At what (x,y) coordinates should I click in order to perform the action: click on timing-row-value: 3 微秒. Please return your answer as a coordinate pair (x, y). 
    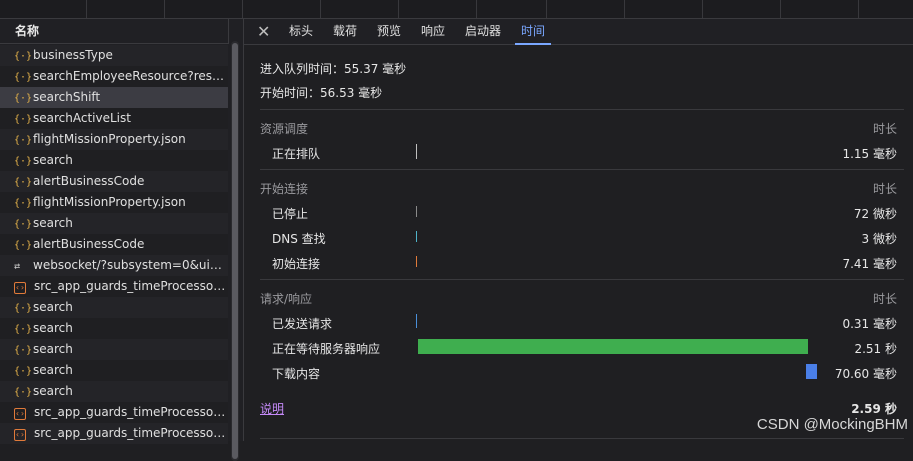
    Looking at the image, I should click on (879, 239).